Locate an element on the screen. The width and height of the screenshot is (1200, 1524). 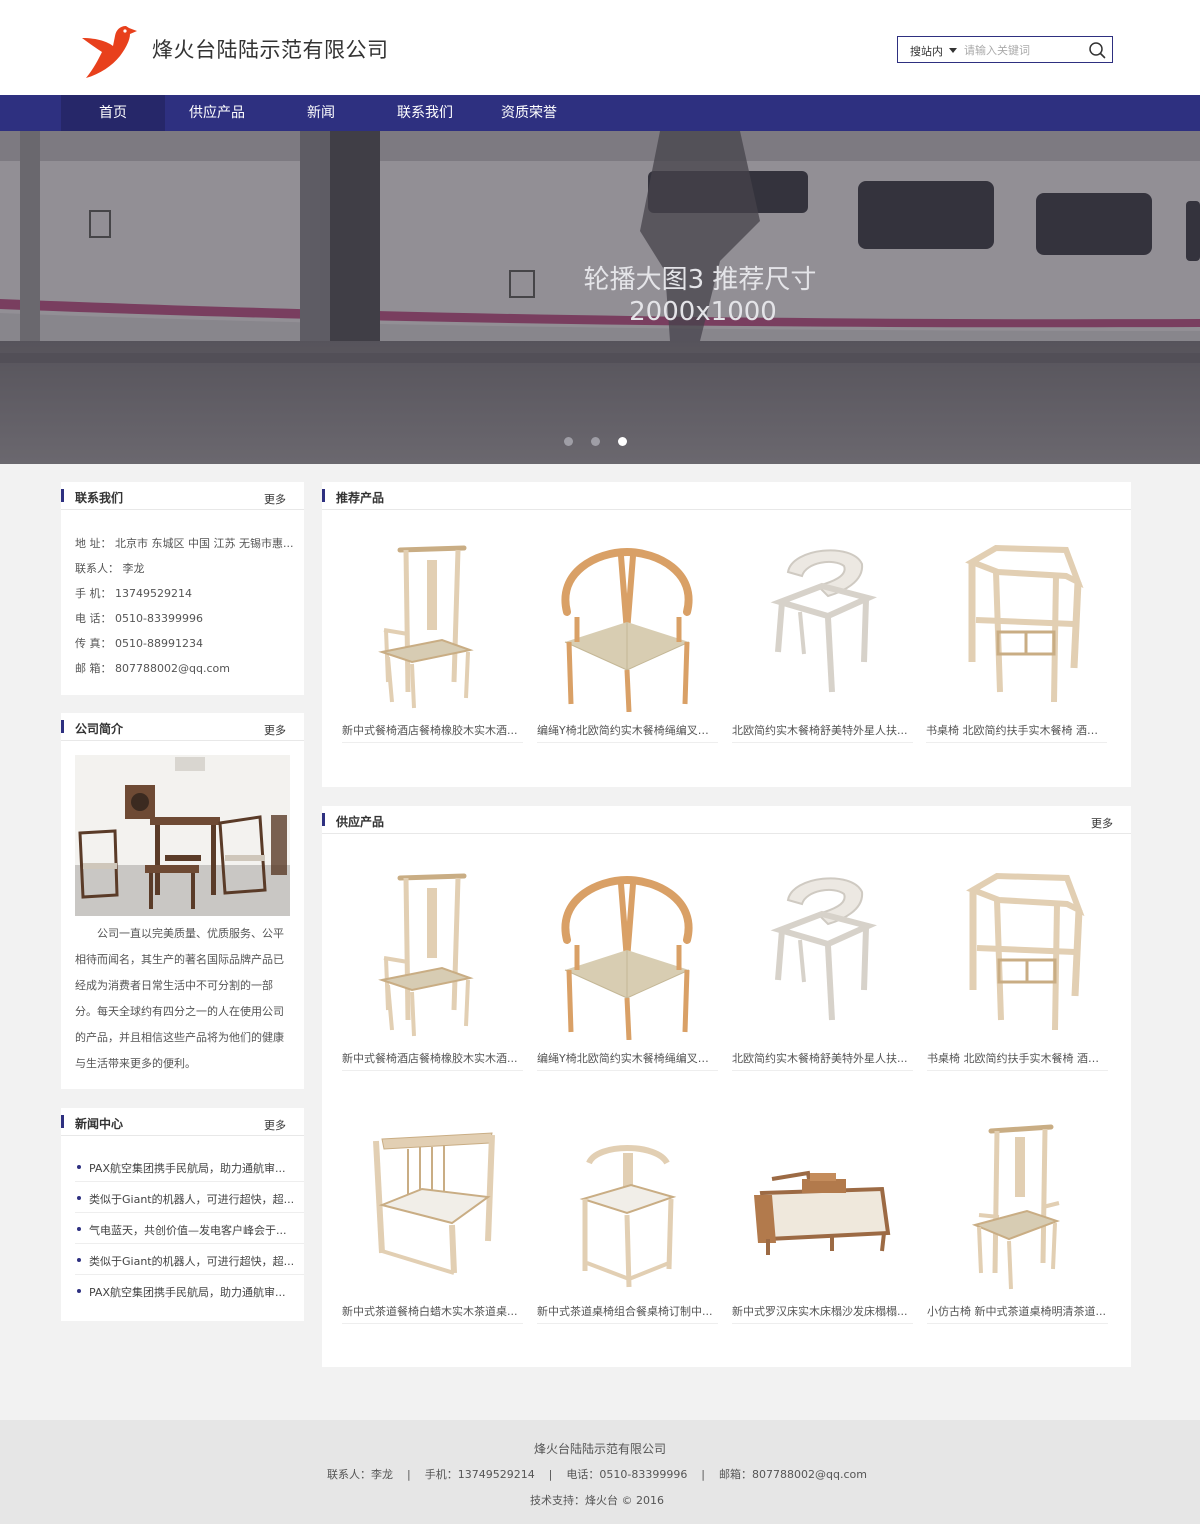
nav-item-home: 首页 is located at coordinates (113, 113).